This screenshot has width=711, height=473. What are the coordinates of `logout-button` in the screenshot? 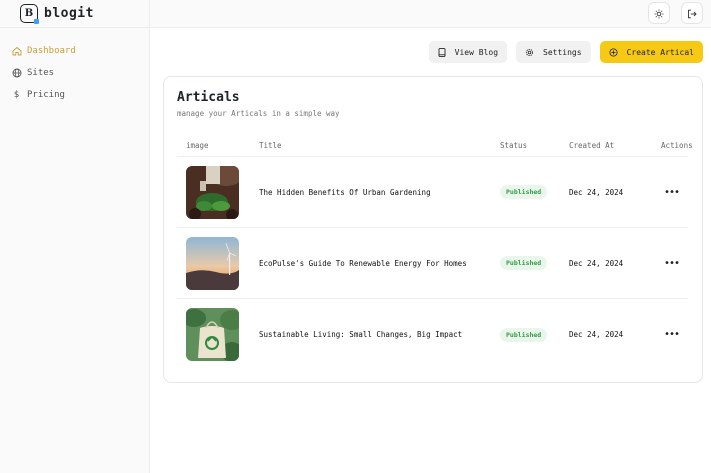 It's located at (692, 13).